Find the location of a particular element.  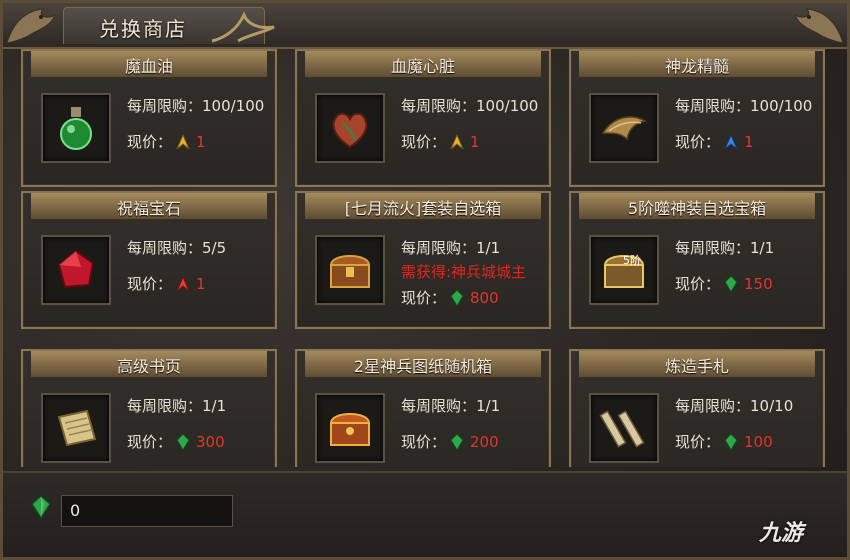

svg-text: 5阶 is located at coordinates (632, 260).